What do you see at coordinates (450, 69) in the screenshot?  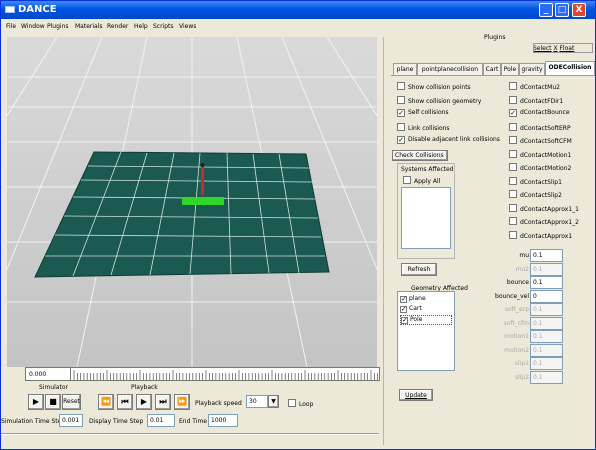 I see `tab-pointplanecollision: pointplanecollision` at bounding box center [450, 69].